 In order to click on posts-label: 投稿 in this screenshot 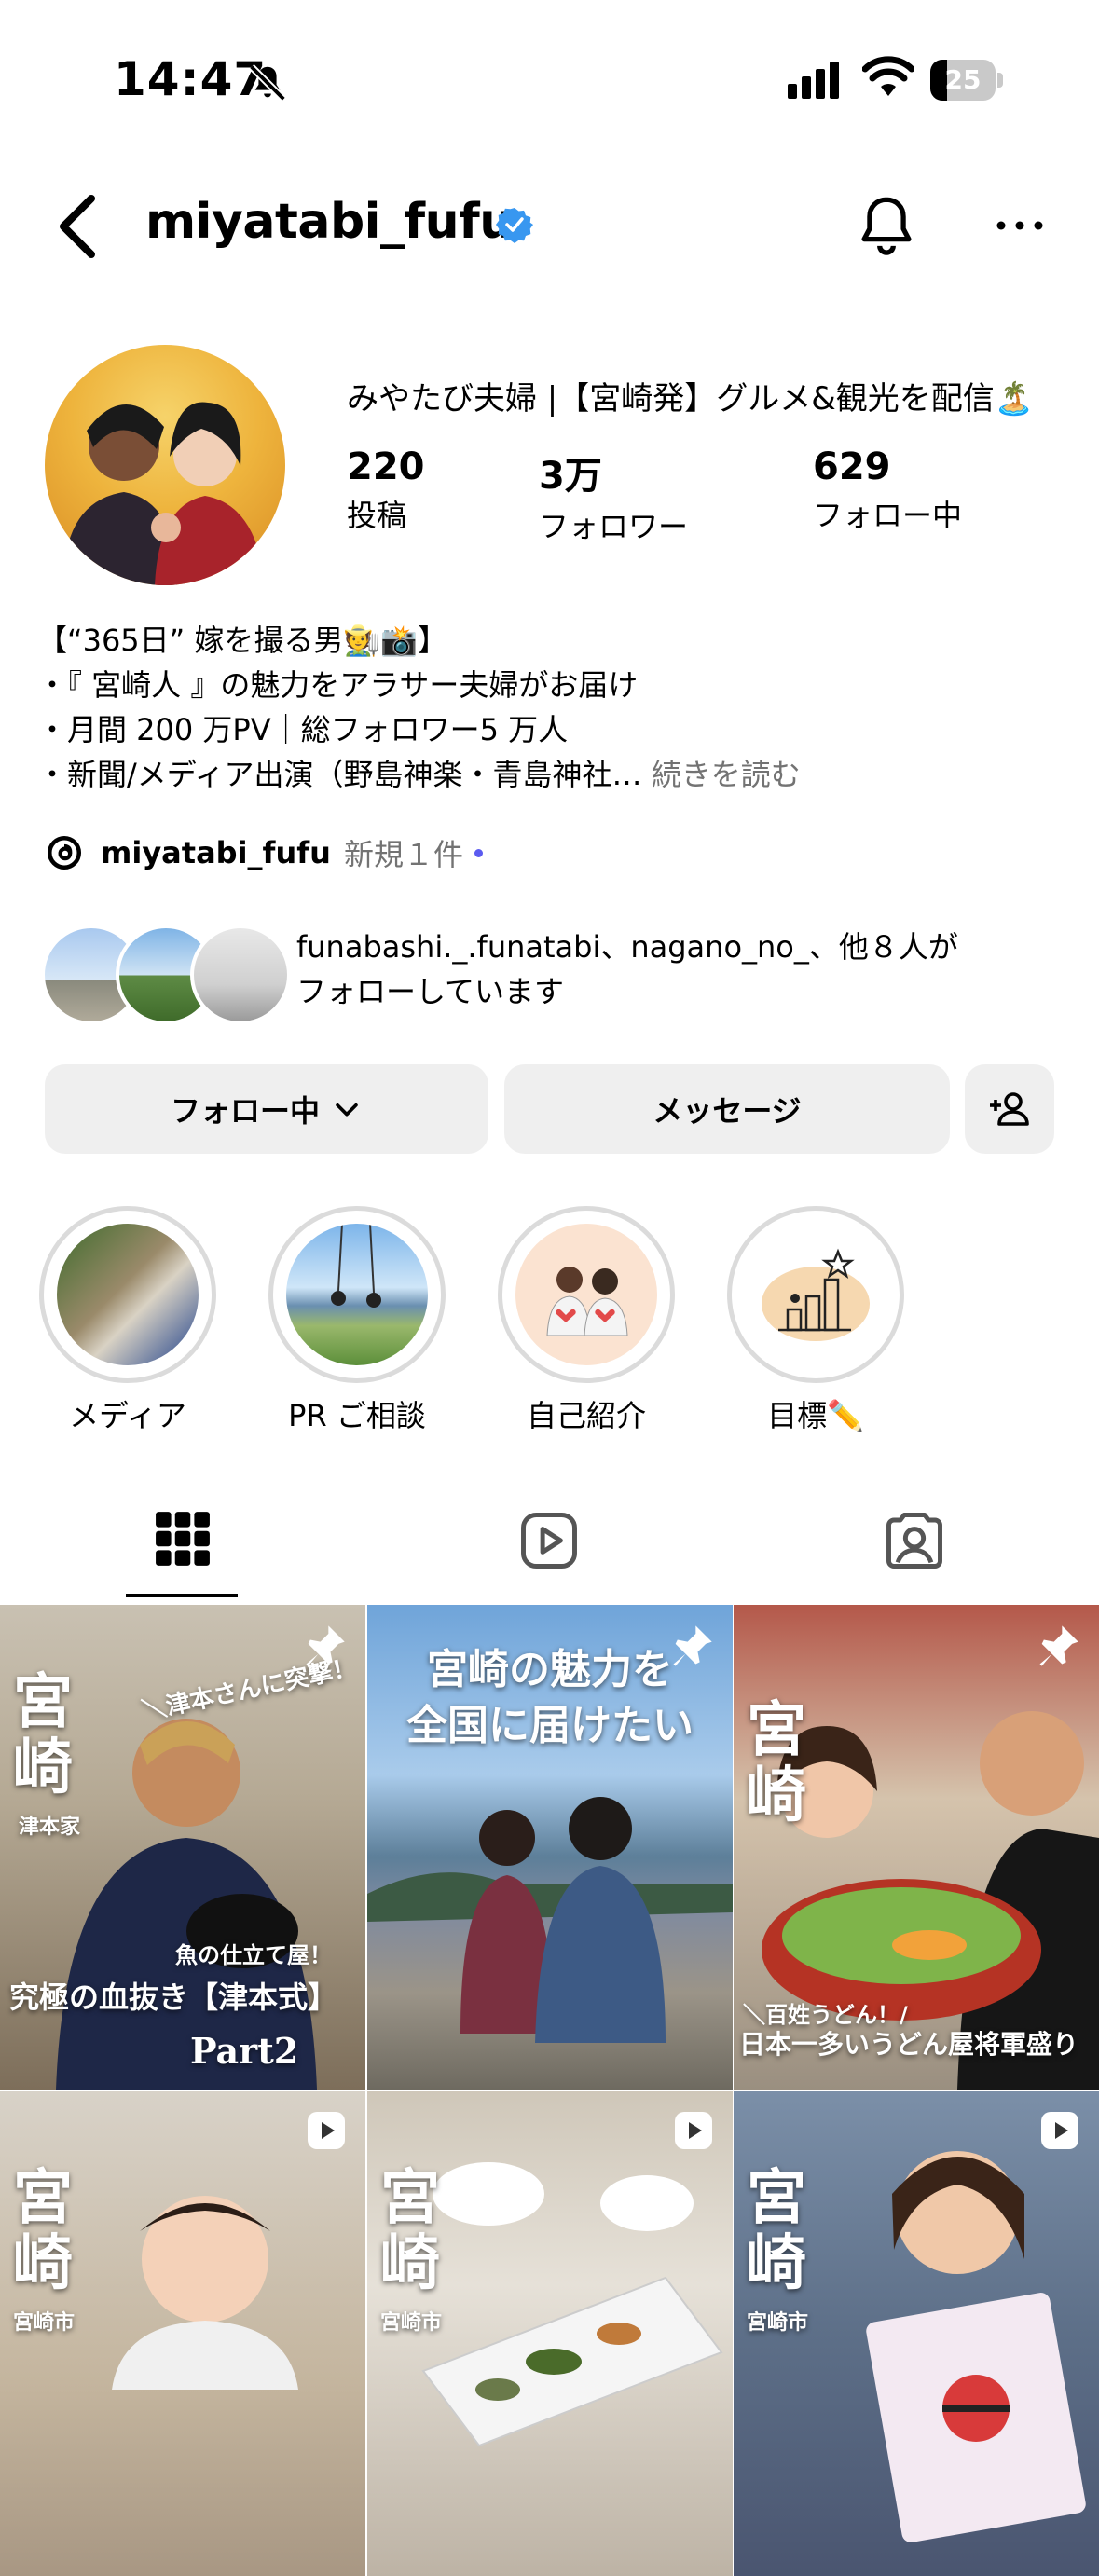, I will do `click(377, 515)`.